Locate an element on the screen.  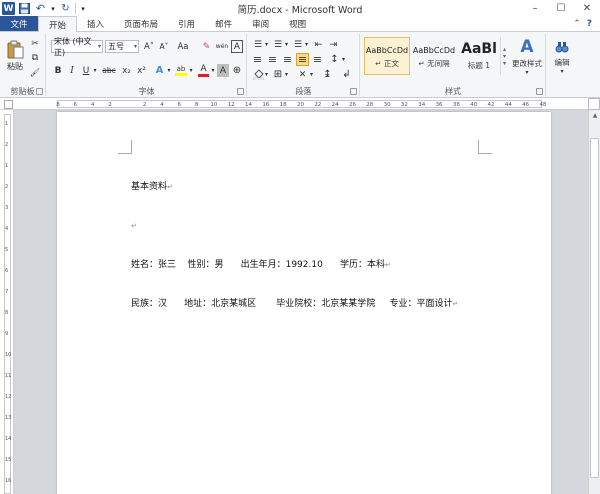
paste-button: 粘贴 is located at coordinates (15, 56).